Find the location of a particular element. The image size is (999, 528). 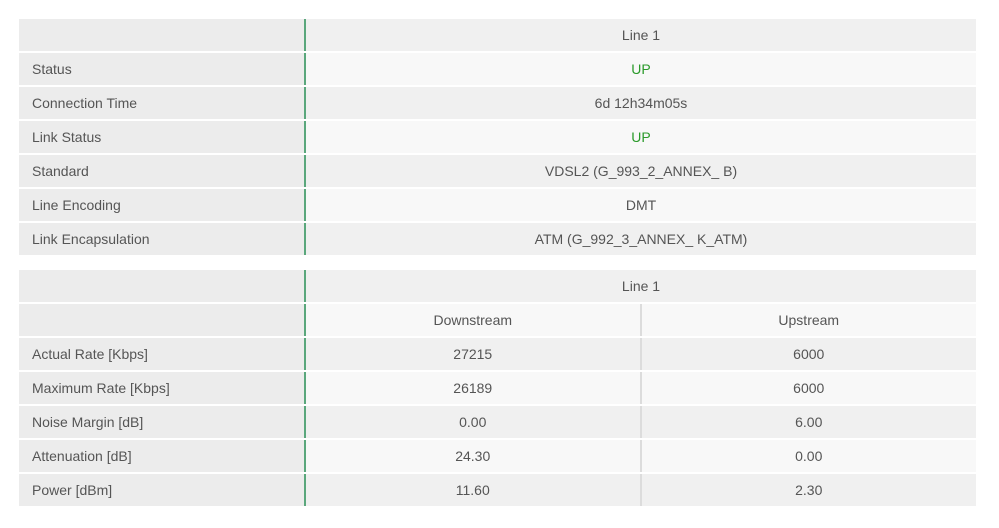

table-row: Standard VDSL2 (G_993_2_ANNEX_ B) is located at coordinates (497, 171).